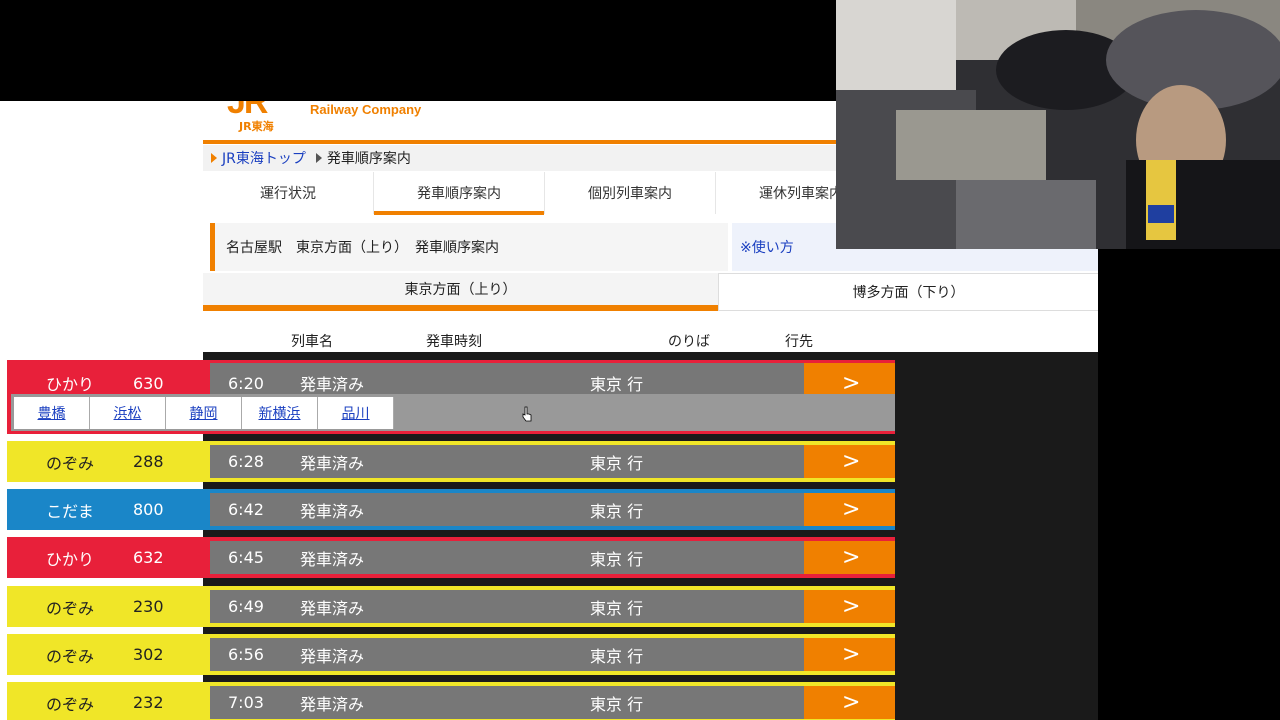 Image resolution: width=1280 pixels, height=720 pixels. What do you see at coordinates (246, 557) in the screenshot?
I see `departure-time: 6:45` at bounding box center [246, 557].